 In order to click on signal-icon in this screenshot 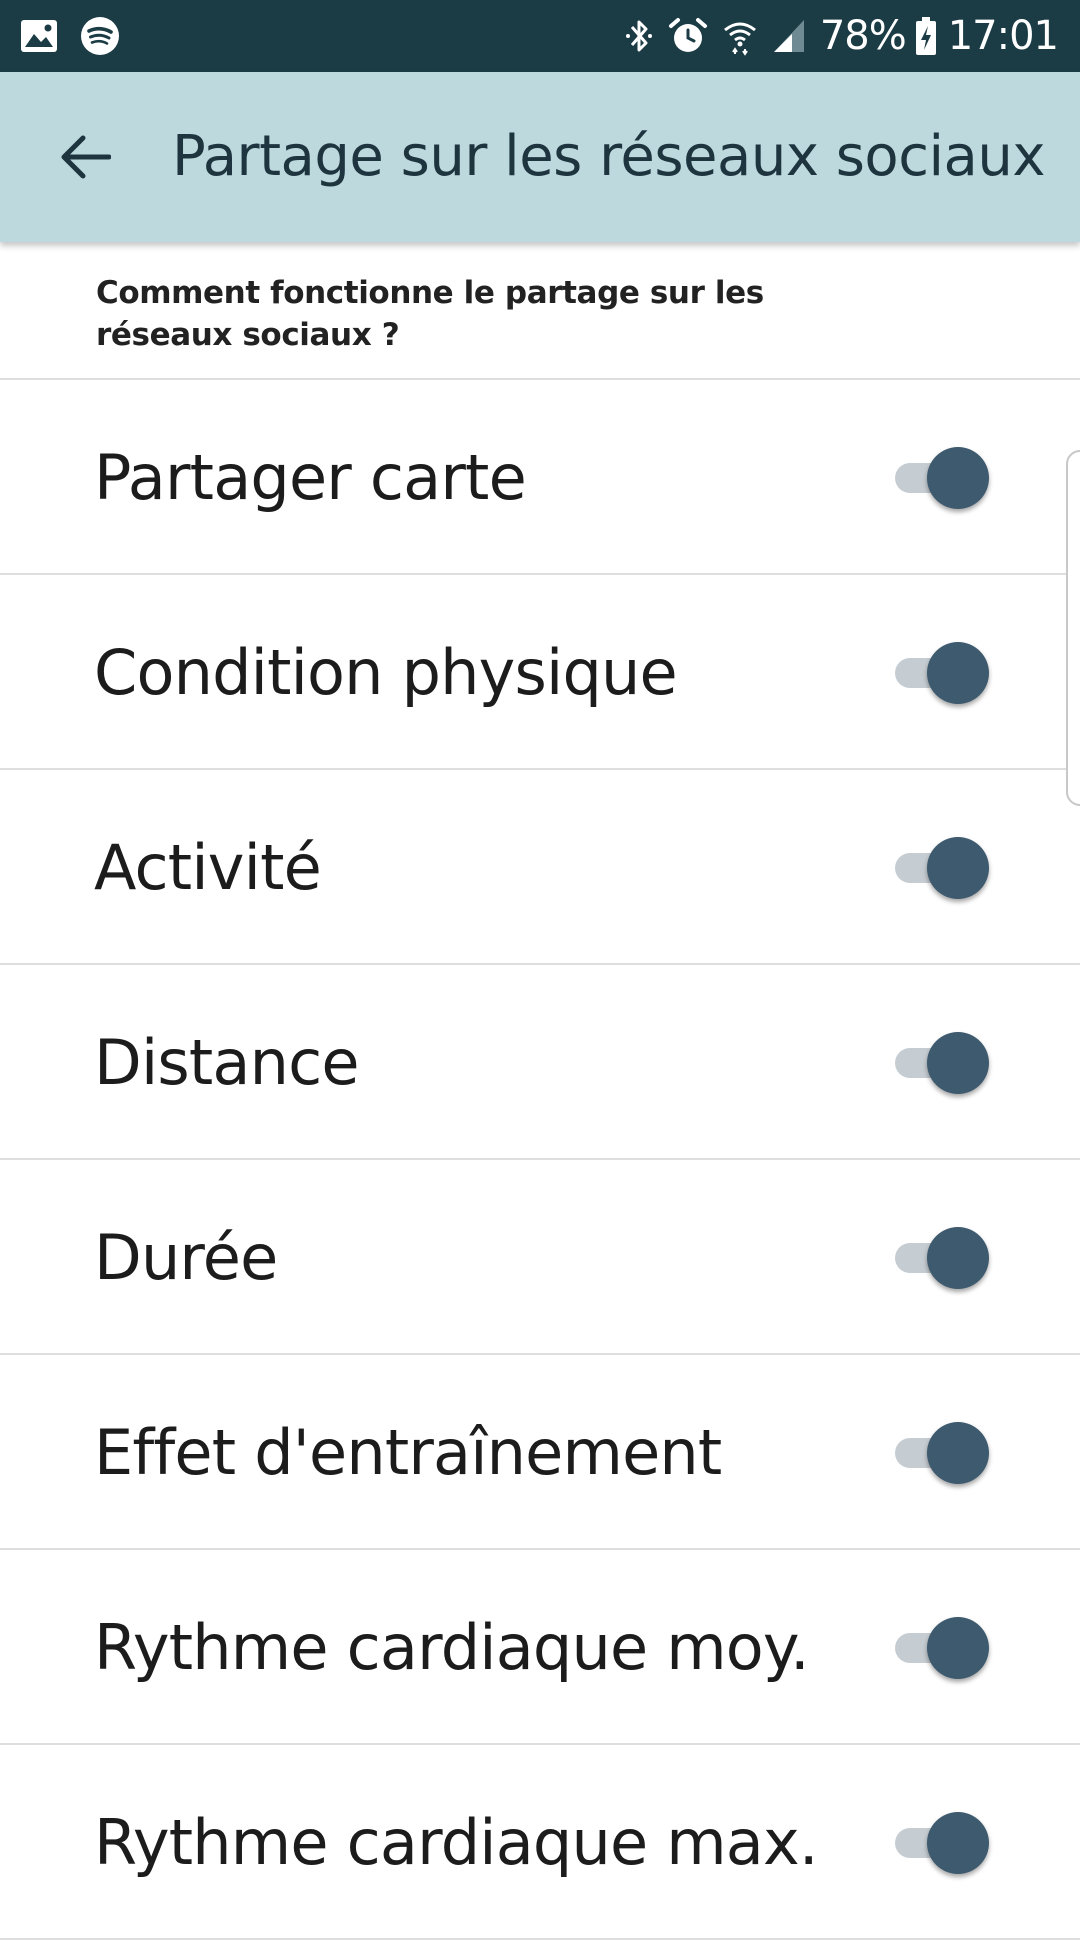, I will do `click(789, 36)`.